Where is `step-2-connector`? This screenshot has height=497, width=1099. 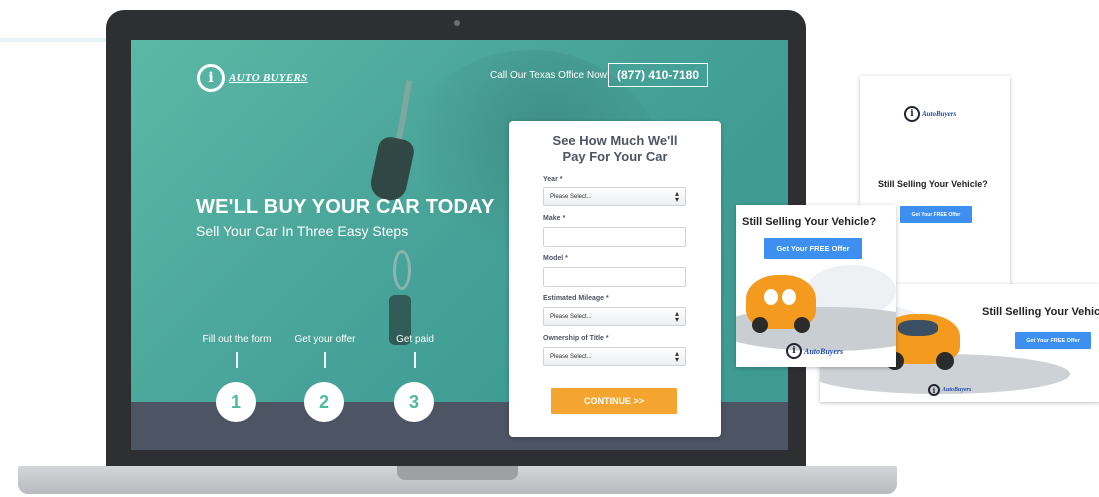
step-2-connector is located at coordinates (325, 360).